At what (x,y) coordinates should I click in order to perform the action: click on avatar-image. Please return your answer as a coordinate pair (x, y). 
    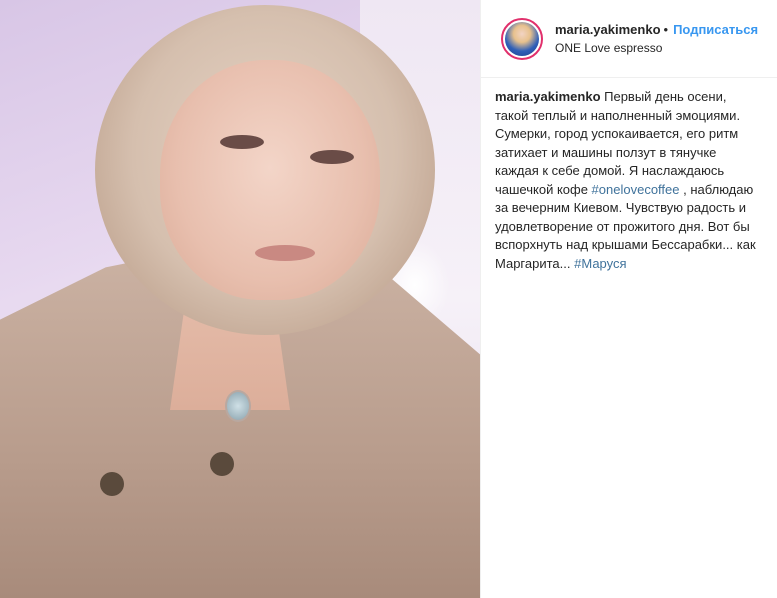
    Looking at the image, I should click on (522, 38).